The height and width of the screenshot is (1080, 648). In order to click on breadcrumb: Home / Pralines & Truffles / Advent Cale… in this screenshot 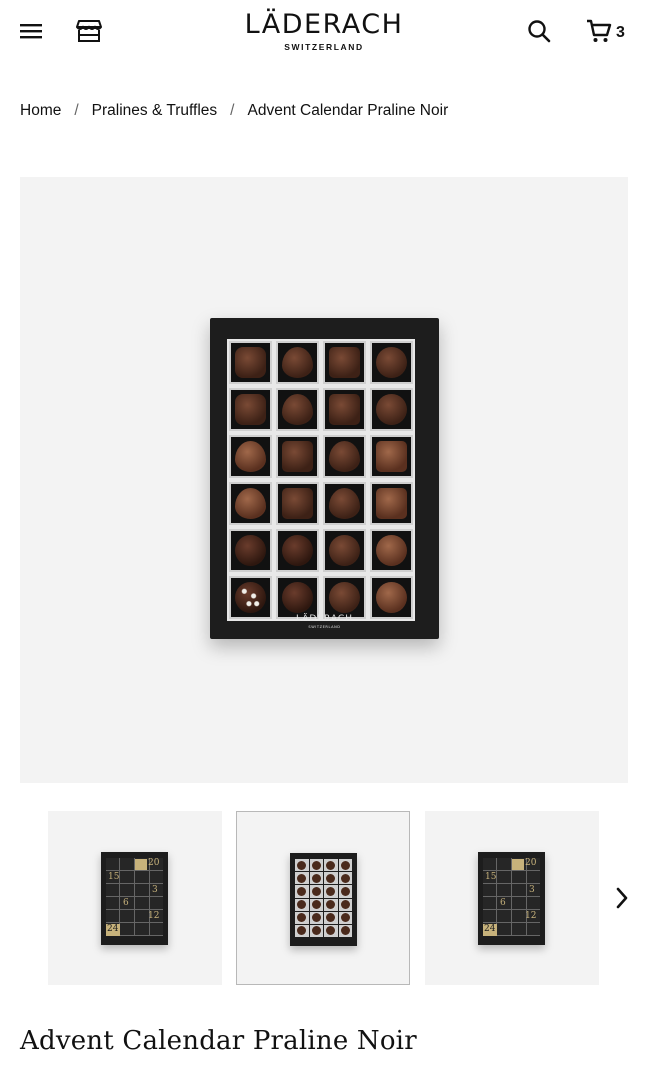, I will do `click(234, 111)`.